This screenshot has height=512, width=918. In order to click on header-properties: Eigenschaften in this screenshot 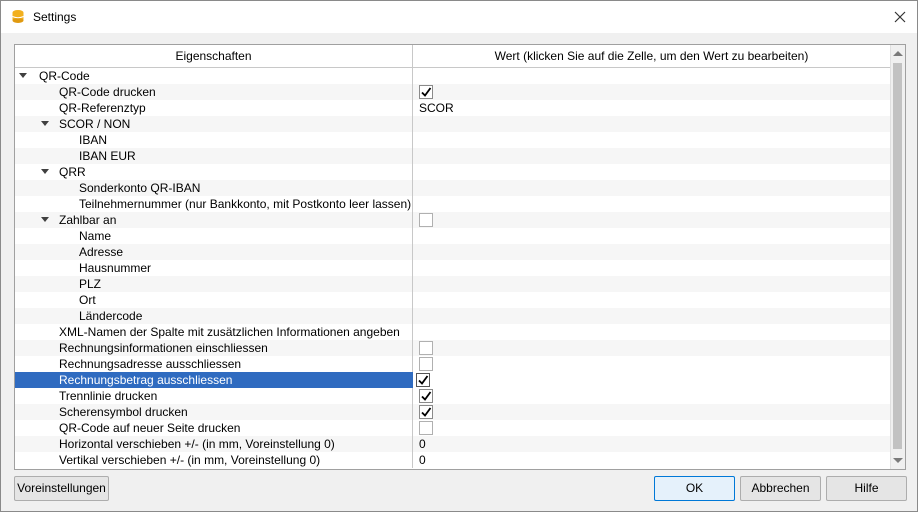, I will do `click(214, 56)`.